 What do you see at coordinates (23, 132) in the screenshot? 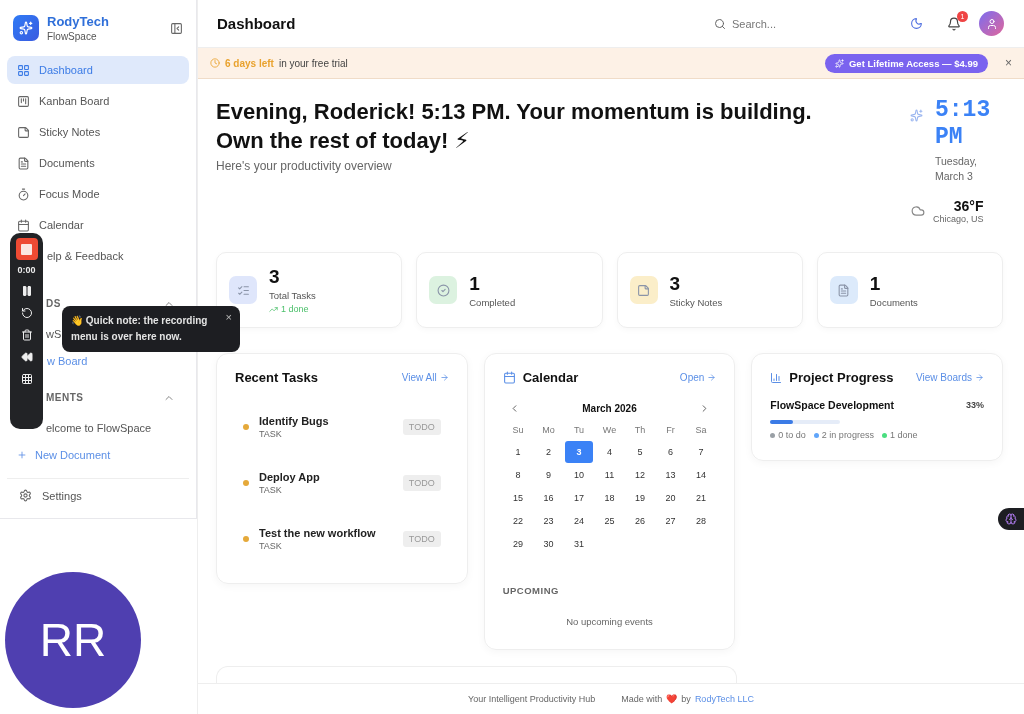
I see `note-icon` at bounding box center [23, 132].